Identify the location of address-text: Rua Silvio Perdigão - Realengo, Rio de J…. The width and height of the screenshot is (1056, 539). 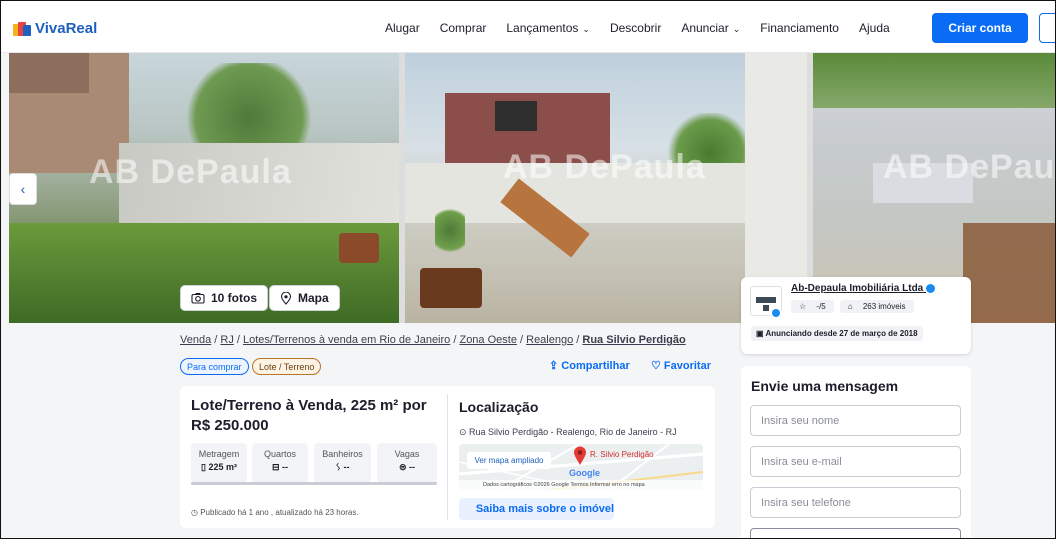
(573, 432).